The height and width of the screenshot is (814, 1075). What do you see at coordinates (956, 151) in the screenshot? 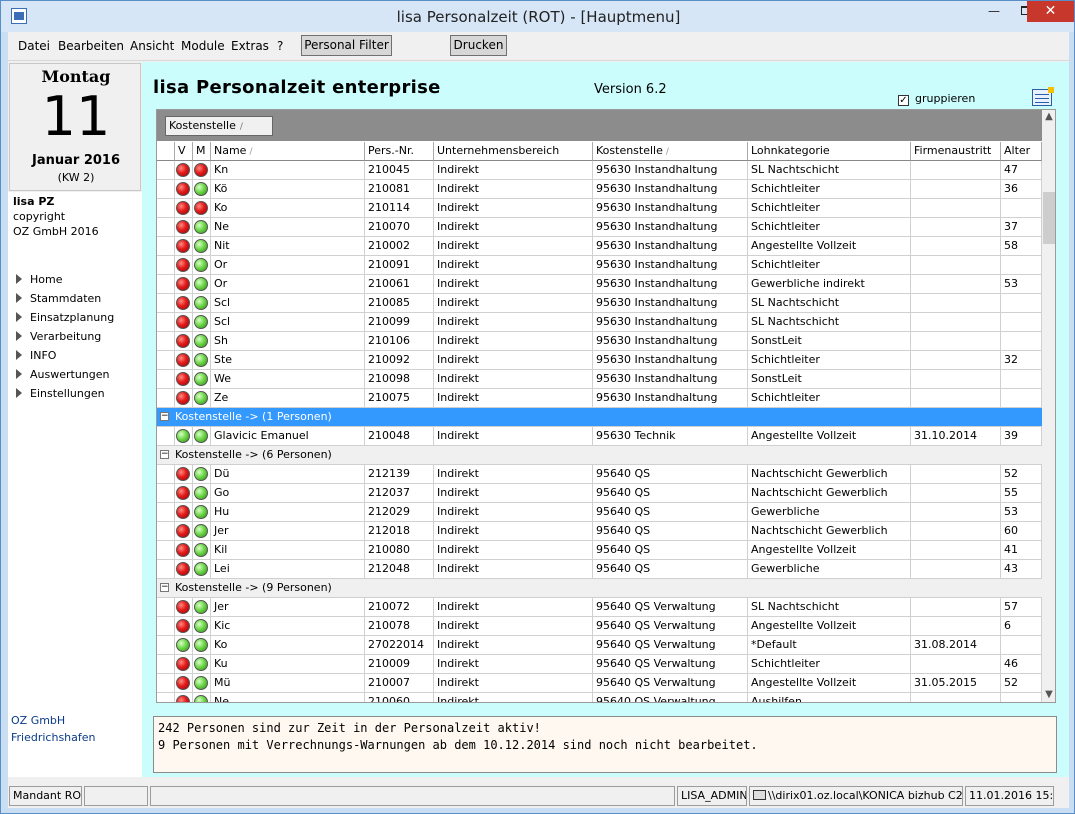
I see `header-firmenaustritt: Firmenaustritt` at bounding box center [956, 151].